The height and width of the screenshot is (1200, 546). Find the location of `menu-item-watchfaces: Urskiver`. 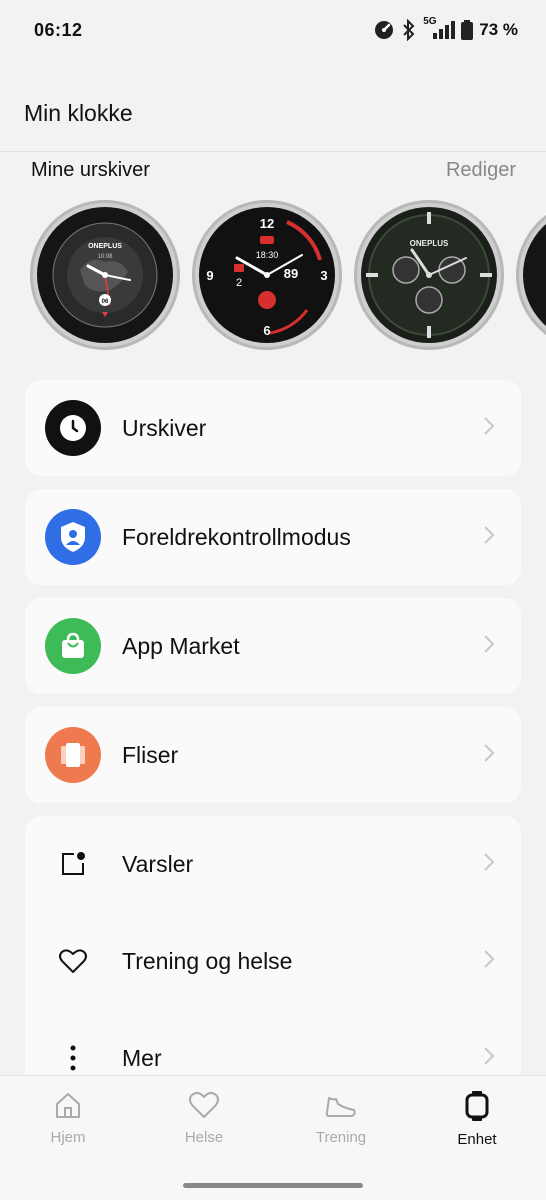

menu-item-watchfaces: Urskiver is located at coordinates (273, 428).